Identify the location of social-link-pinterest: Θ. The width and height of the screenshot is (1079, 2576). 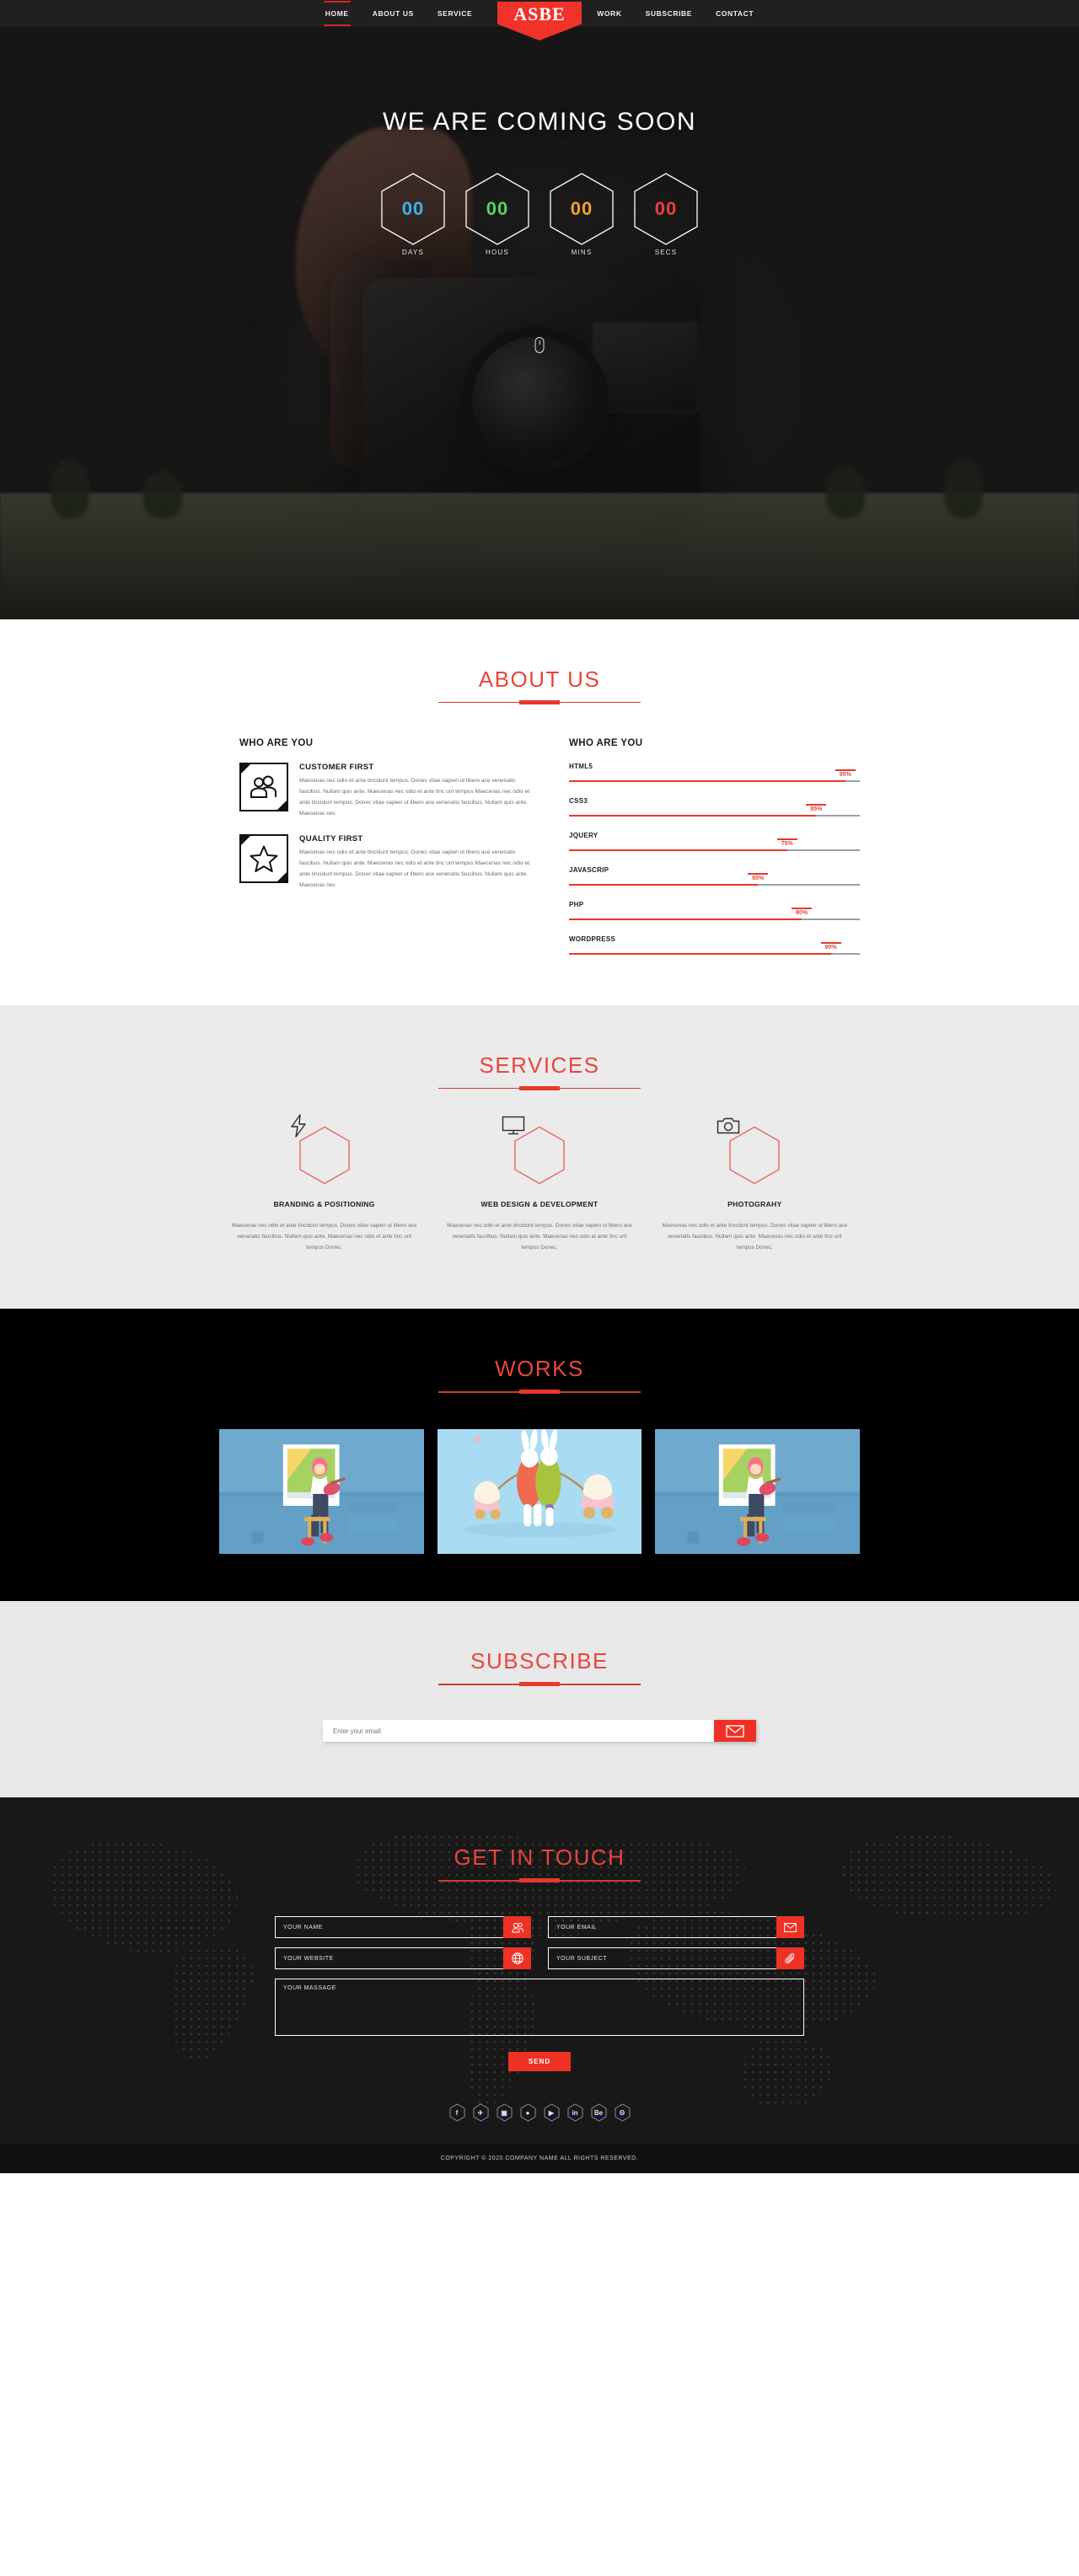
(623, 2112).